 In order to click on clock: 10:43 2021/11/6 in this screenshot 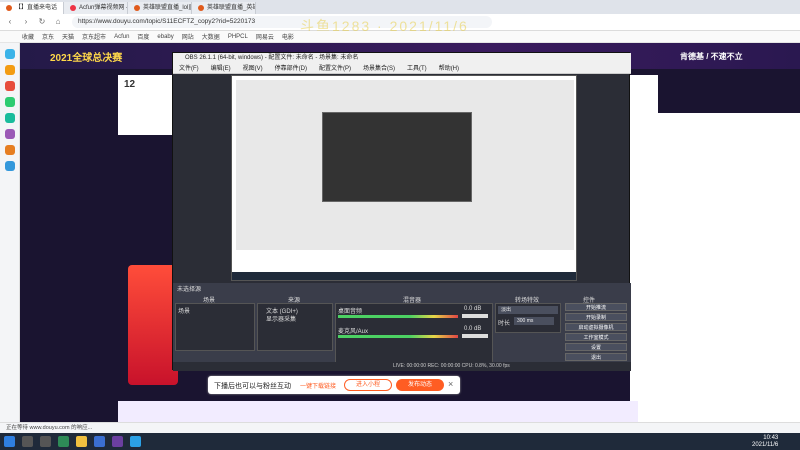, I will do `click(765, 442)`.